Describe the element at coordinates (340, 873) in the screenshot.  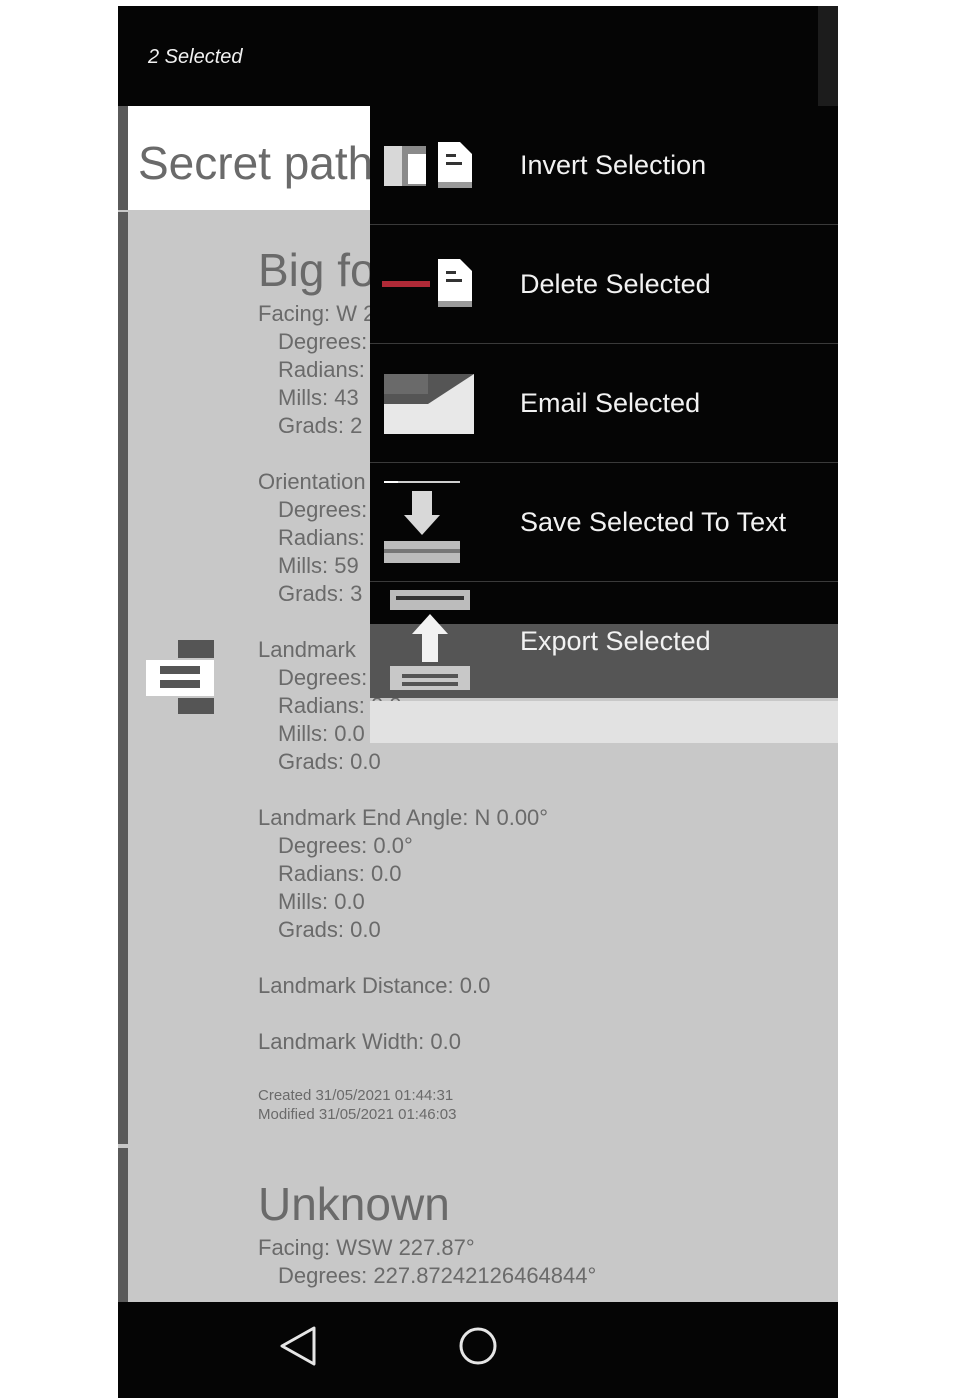
I see `end-angle-radians: Radians: 0.0` at that location.